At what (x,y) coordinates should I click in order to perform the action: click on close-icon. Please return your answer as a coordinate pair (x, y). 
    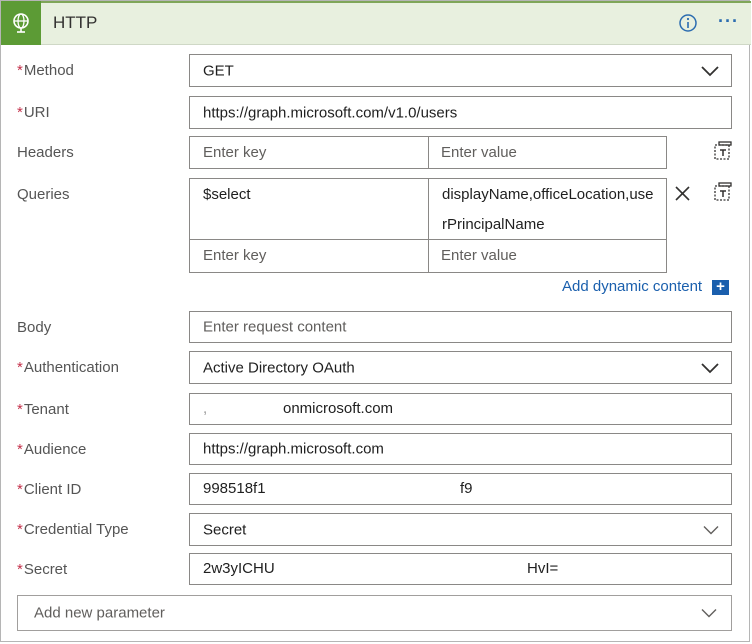
    Looking at the image, I should click on (682, 193).